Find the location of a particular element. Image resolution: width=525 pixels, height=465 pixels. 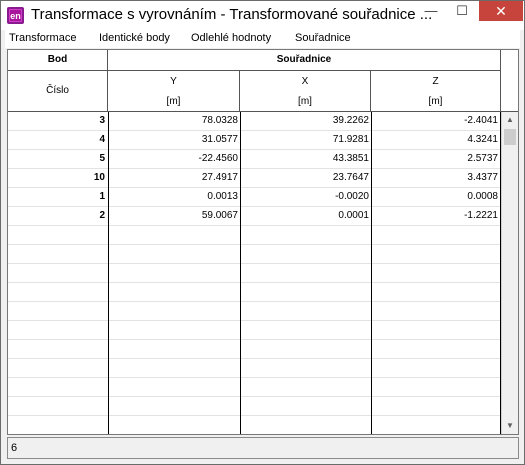

table-row: 1 0.0013 -0.0020 0.0008 is located at coordinates (254, 197).